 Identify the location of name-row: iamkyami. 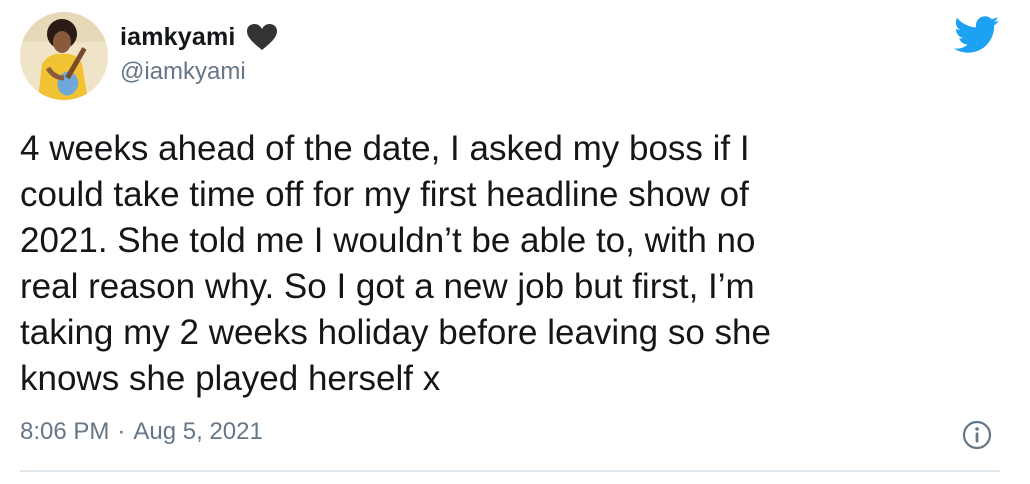
(199, 37).